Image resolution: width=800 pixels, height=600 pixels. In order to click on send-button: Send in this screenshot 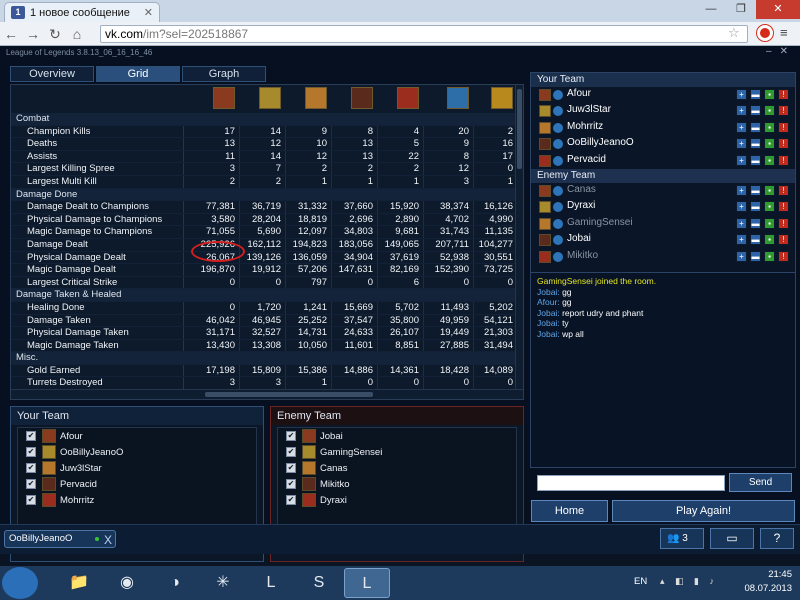, I will do `click(760, 482)`.